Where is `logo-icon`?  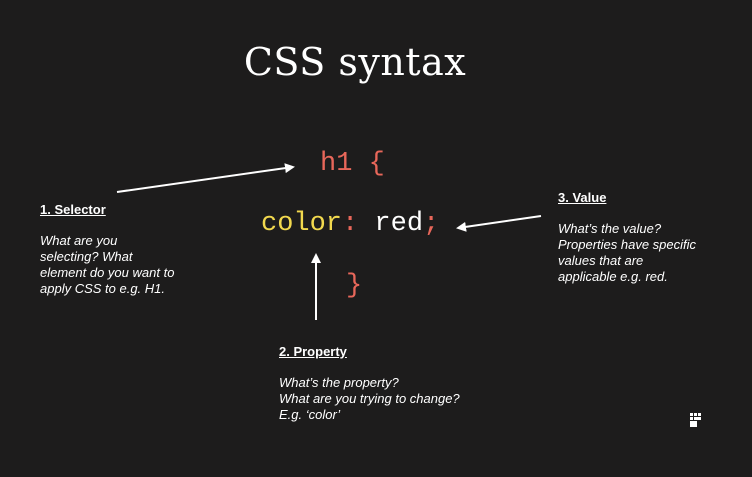 logo-icon is located at coordinates (695, 420).